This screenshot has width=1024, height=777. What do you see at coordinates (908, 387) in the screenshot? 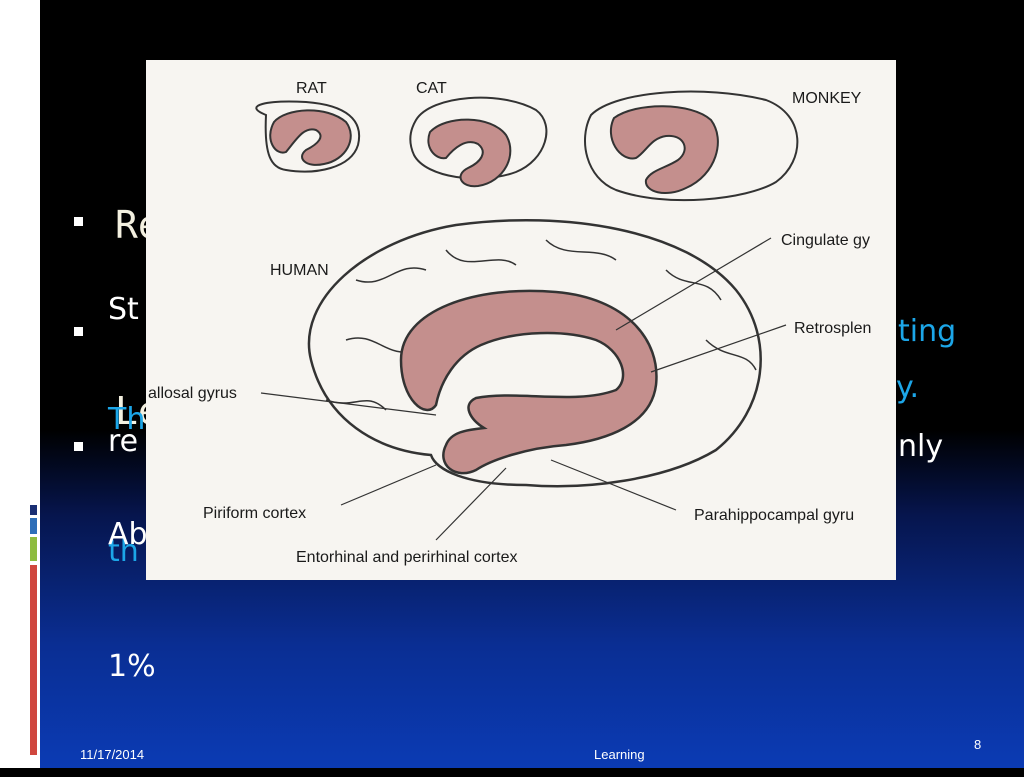
I see `bullet-2-right-fragment-2: y.` at bounding box center [908, 387].